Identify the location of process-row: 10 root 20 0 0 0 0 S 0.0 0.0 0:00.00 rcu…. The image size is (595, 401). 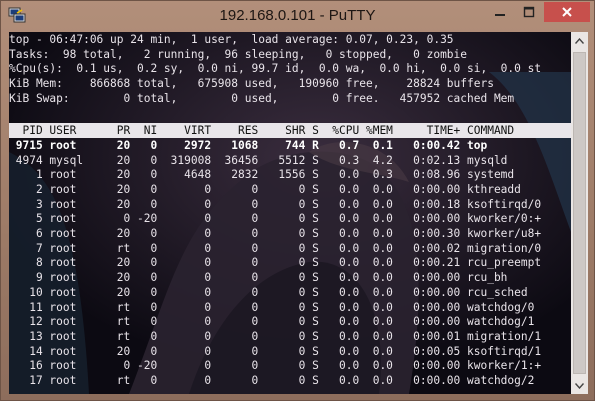
(268, 292).